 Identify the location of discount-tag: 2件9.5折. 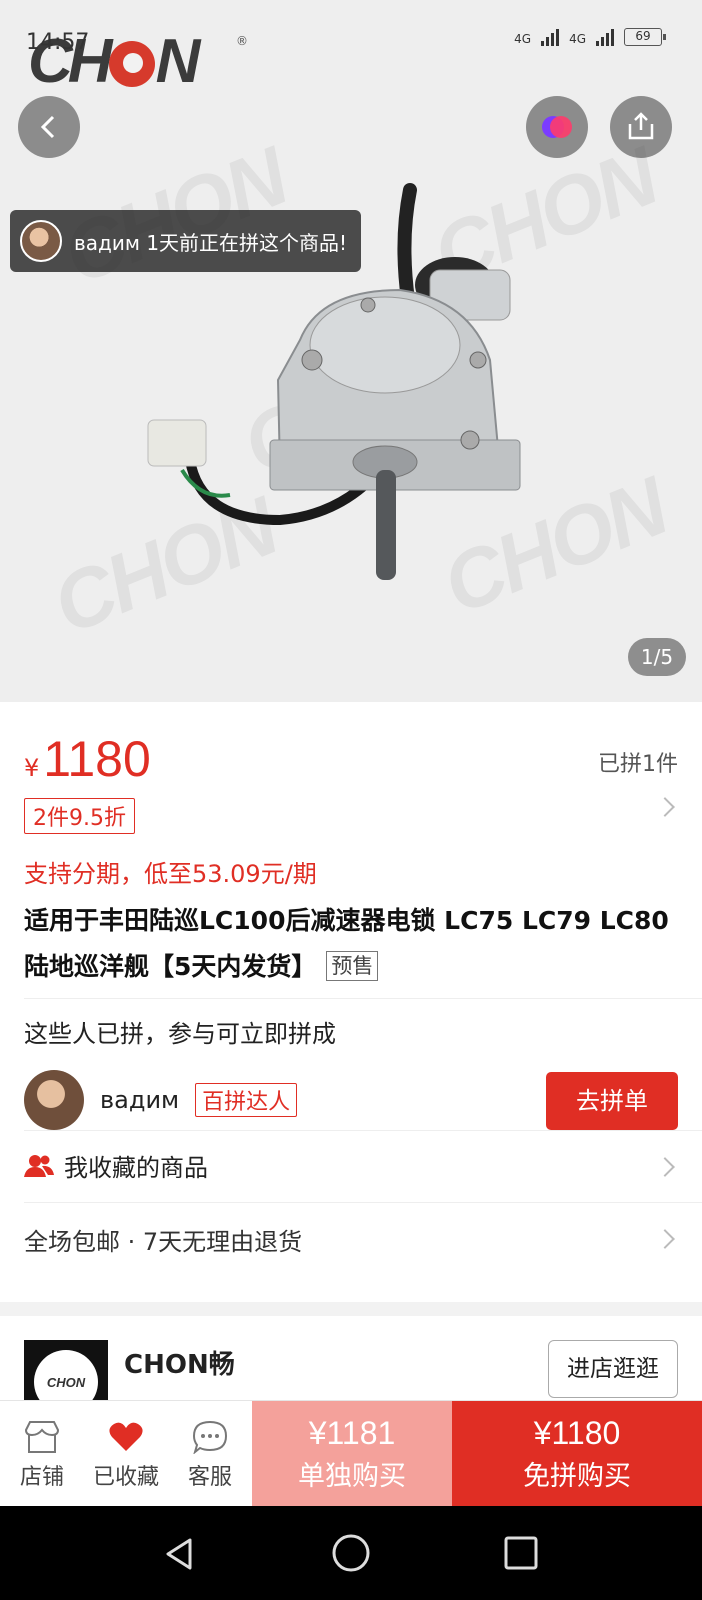
(79, 816).